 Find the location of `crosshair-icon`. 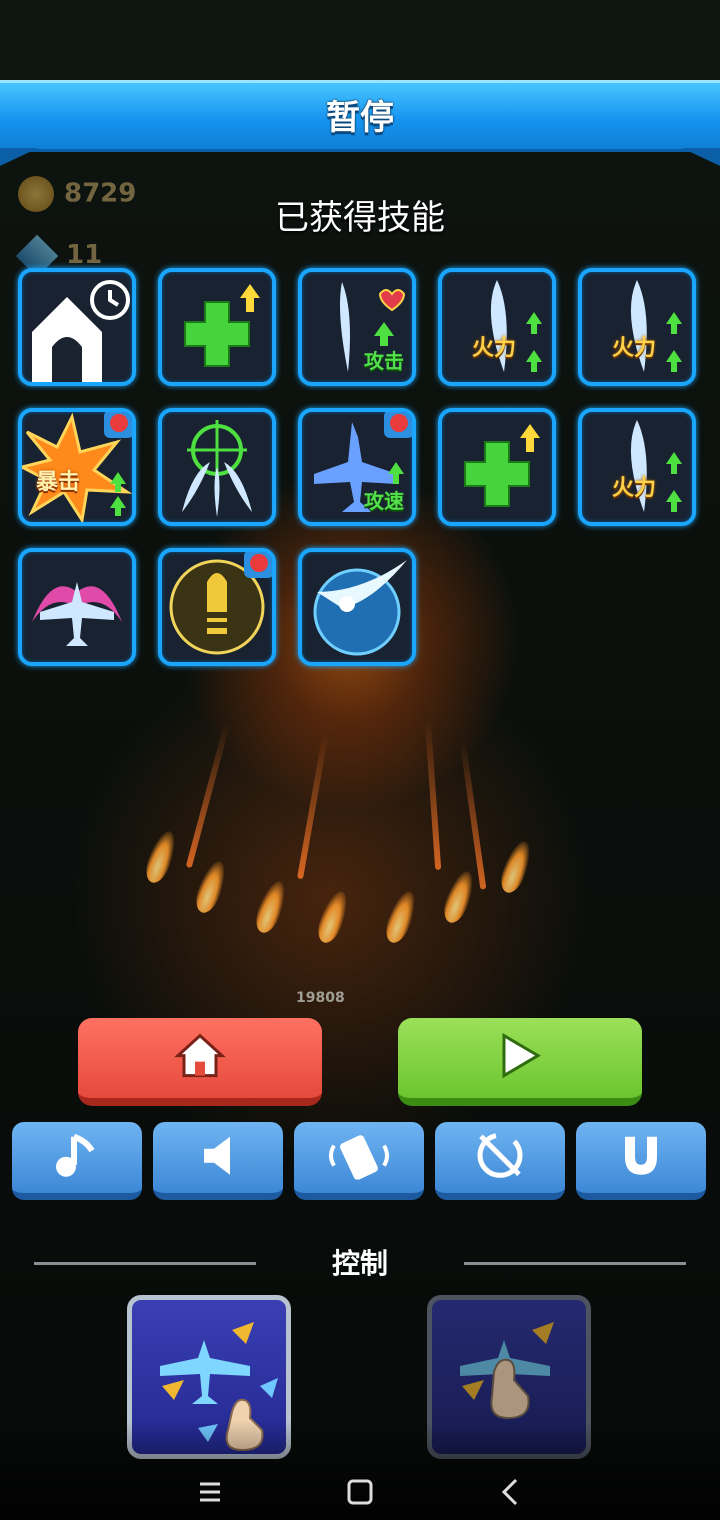

crosshair-icon is located at coordinates (217, 468).